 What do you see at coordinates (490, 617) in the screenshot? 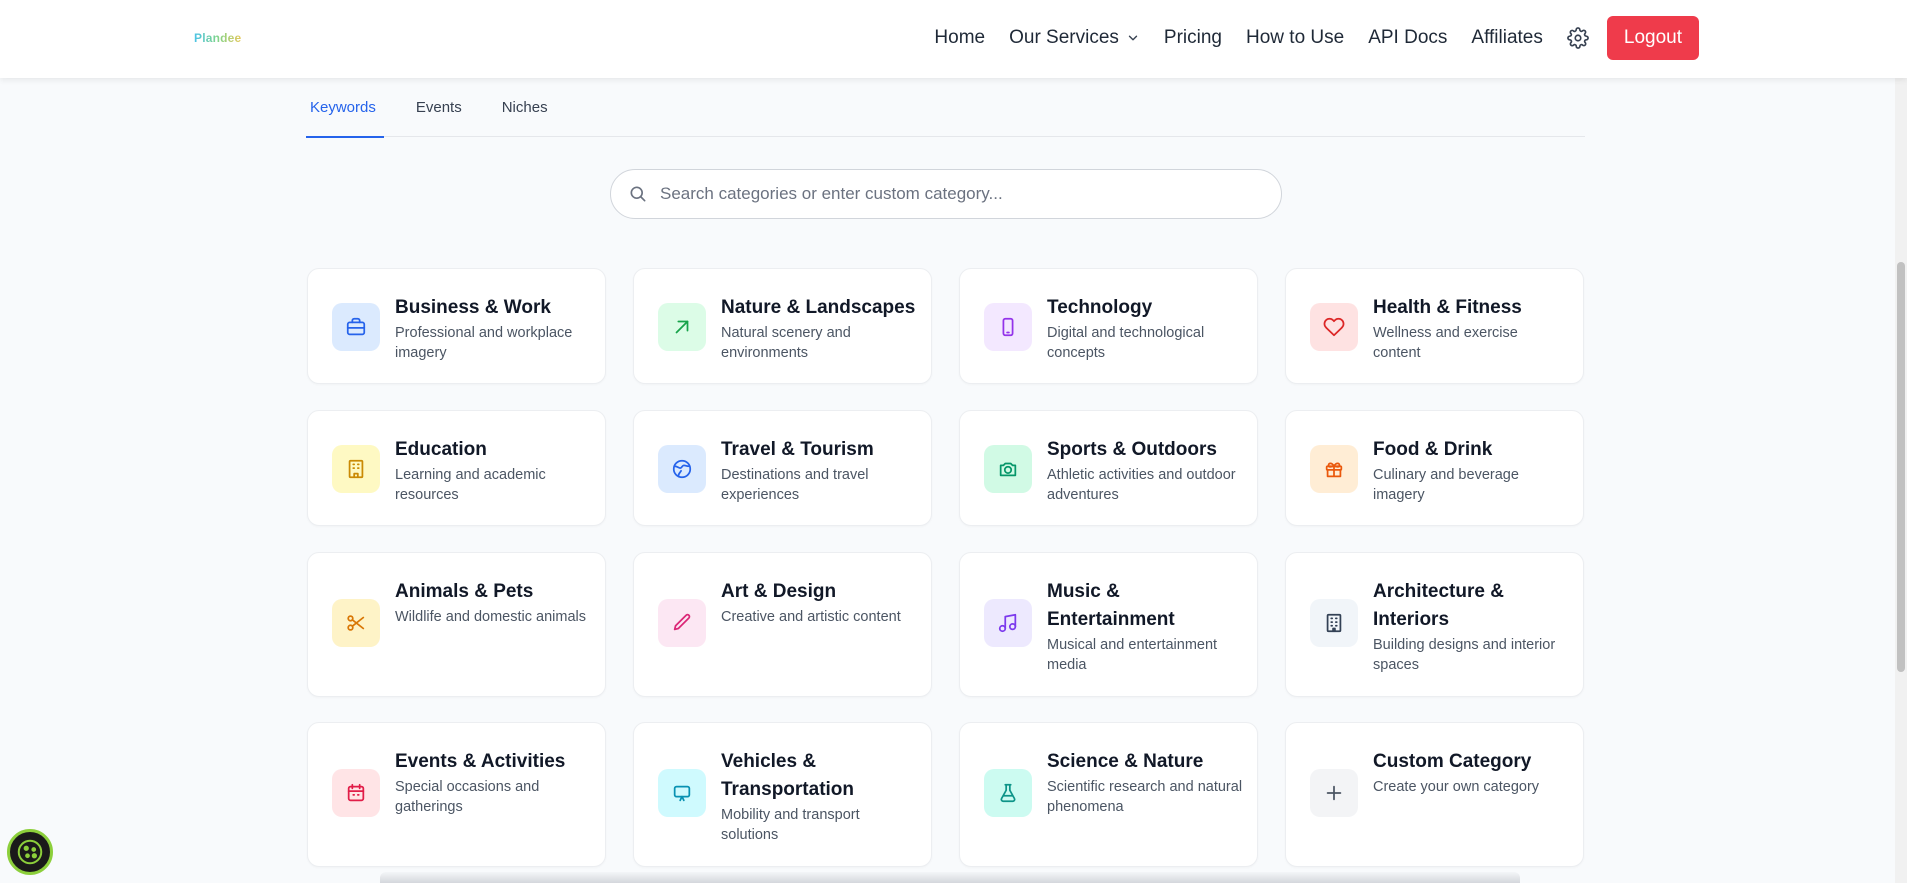
I see `category-description: Wildlife and domestic animals` at bounding box center [490, 617].